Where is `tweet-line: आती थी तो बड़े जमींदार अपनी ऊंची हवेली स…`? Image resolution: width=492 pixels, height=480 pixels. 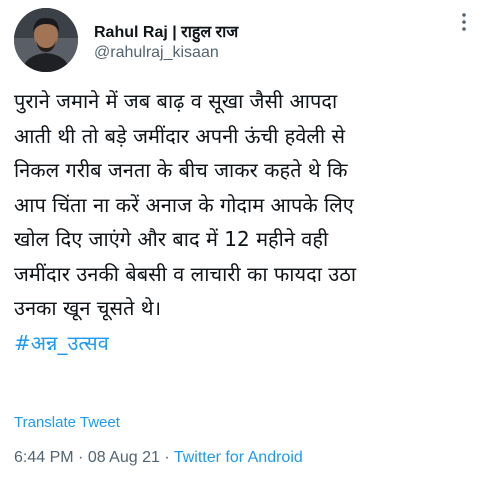 tweet-line: आती थी तो बड़े जमींदार अपनी ऊंची हवेली स… is located at coordinates (179, 135).